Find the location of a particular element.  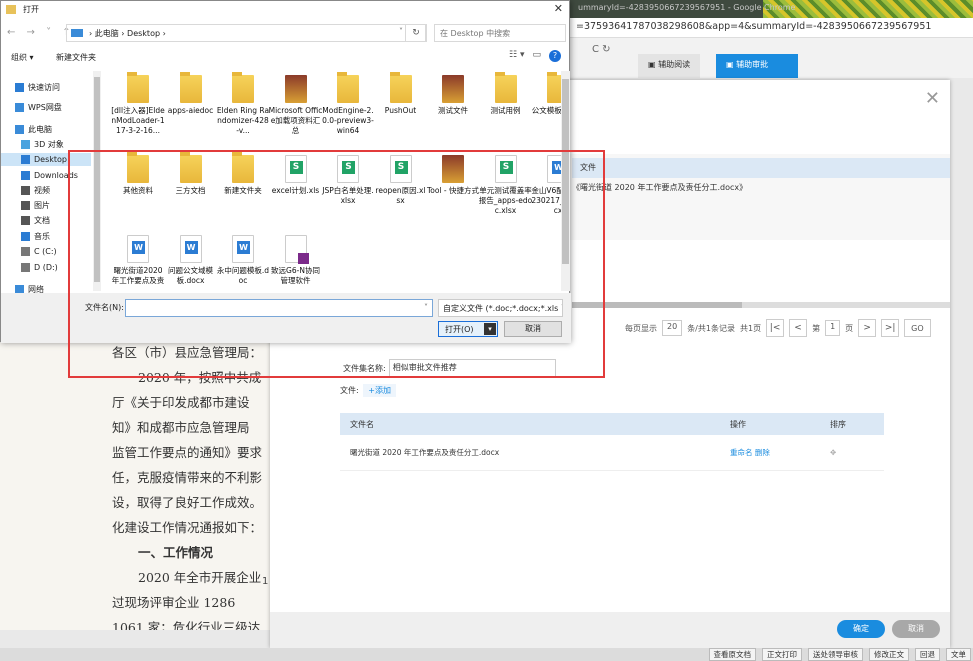

sidebar-item: 图片 is located at coordinates (35, 205).